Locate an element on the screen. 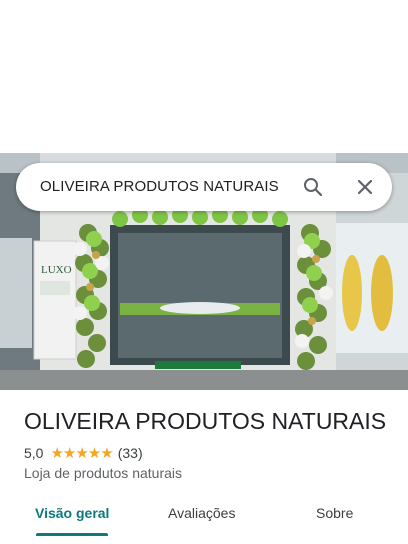  search-bar: OLIVEIRA PRODUTOS NATURAIS is located at coordinates (204, 187).